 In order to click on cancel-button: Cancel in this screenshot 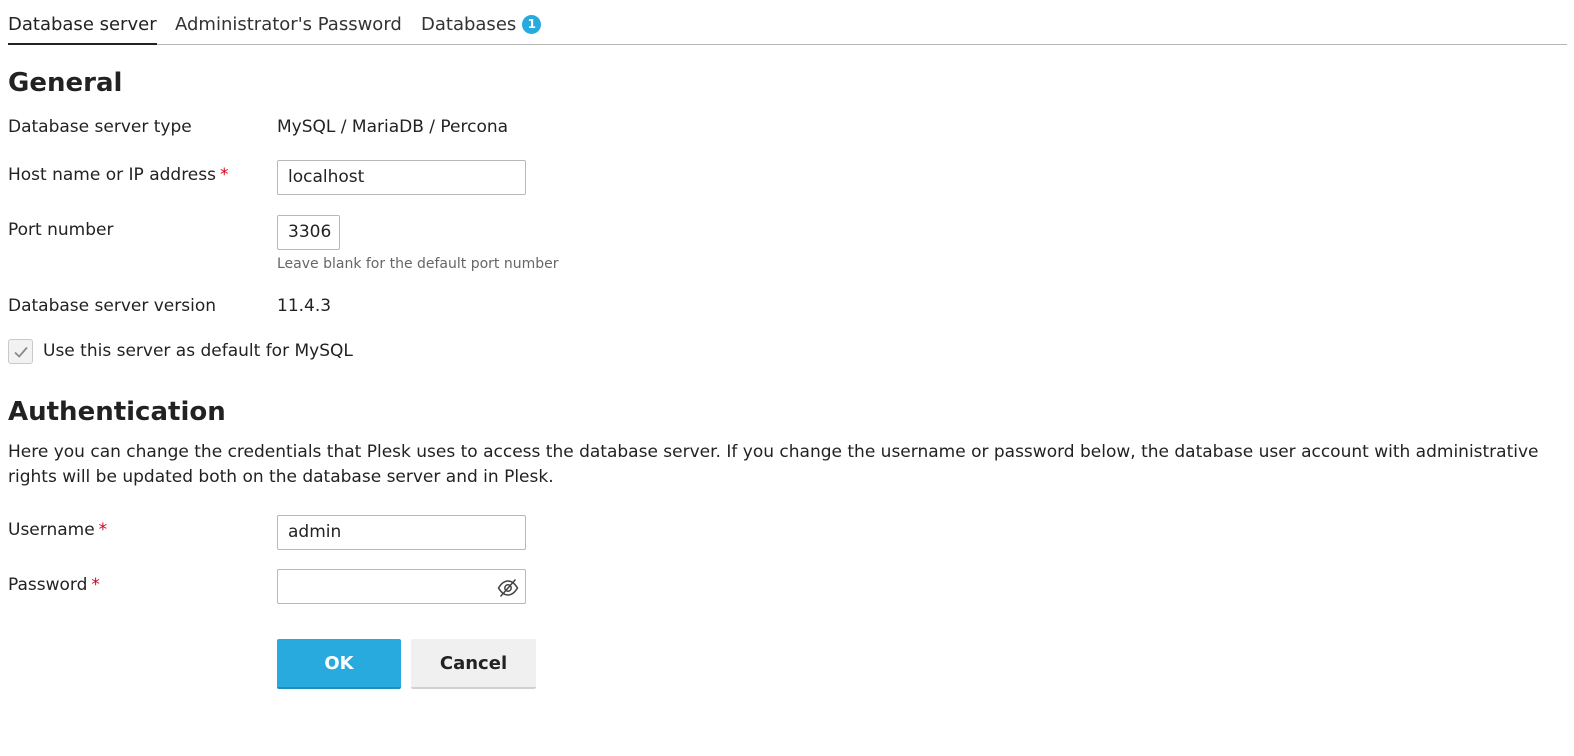, I will do `click(473, 664)`.